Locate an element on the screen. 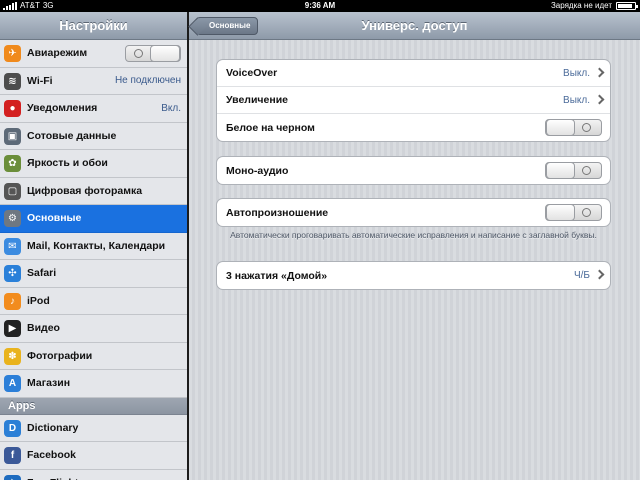 The height and width of the screenshot is (480, 640). sidebar-item: ▣ Сотовые данные is located at coordinates (93, 136).